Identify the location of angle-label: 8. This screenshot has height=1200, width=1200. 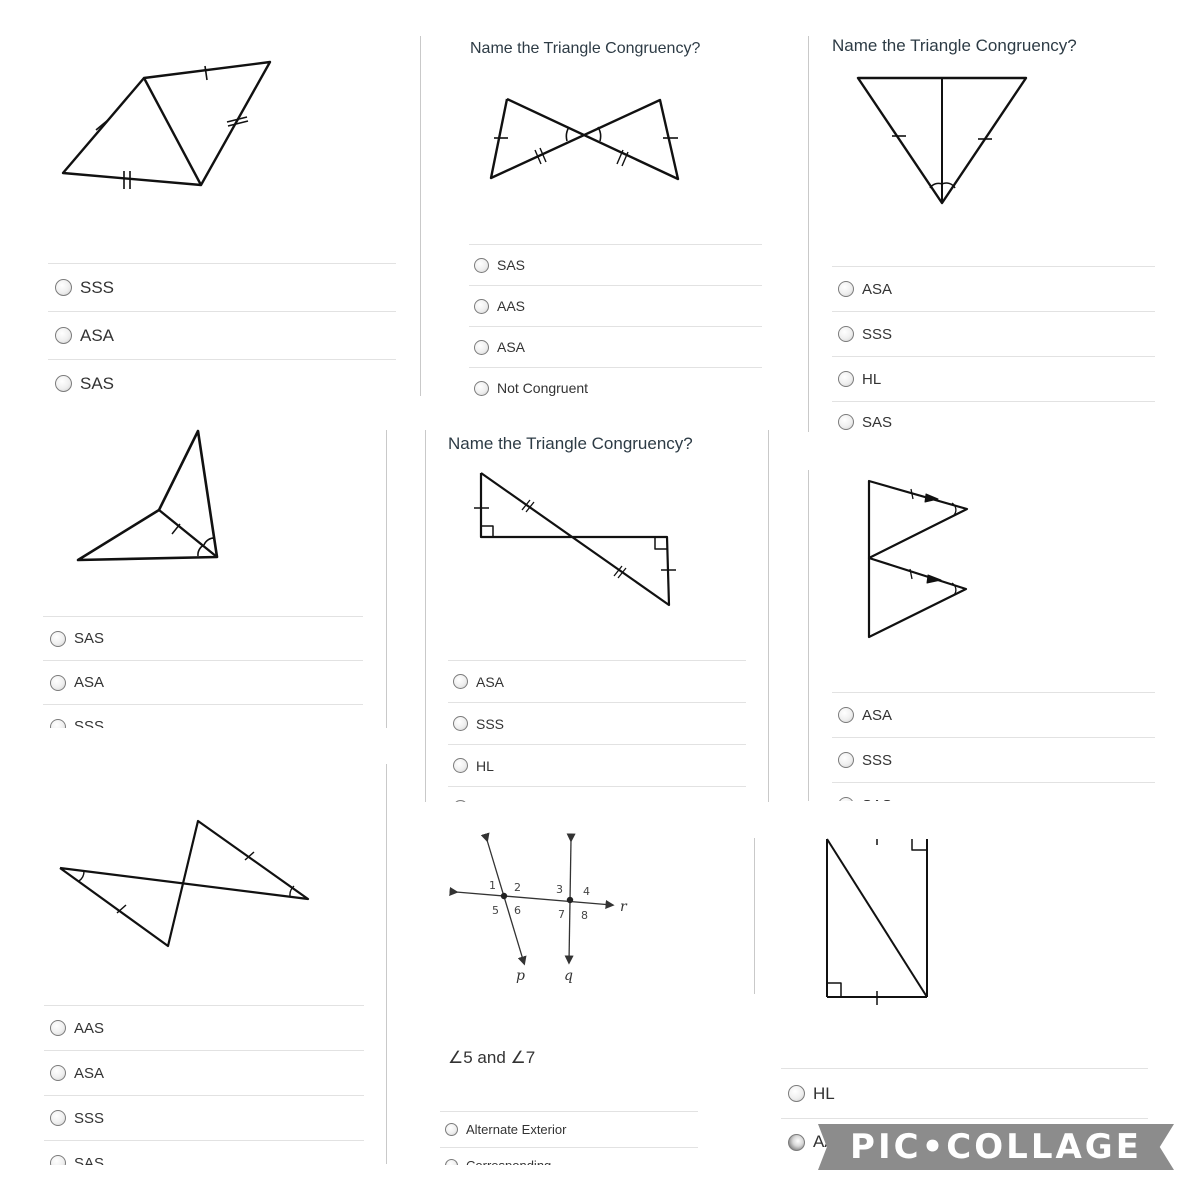
(584, 915).